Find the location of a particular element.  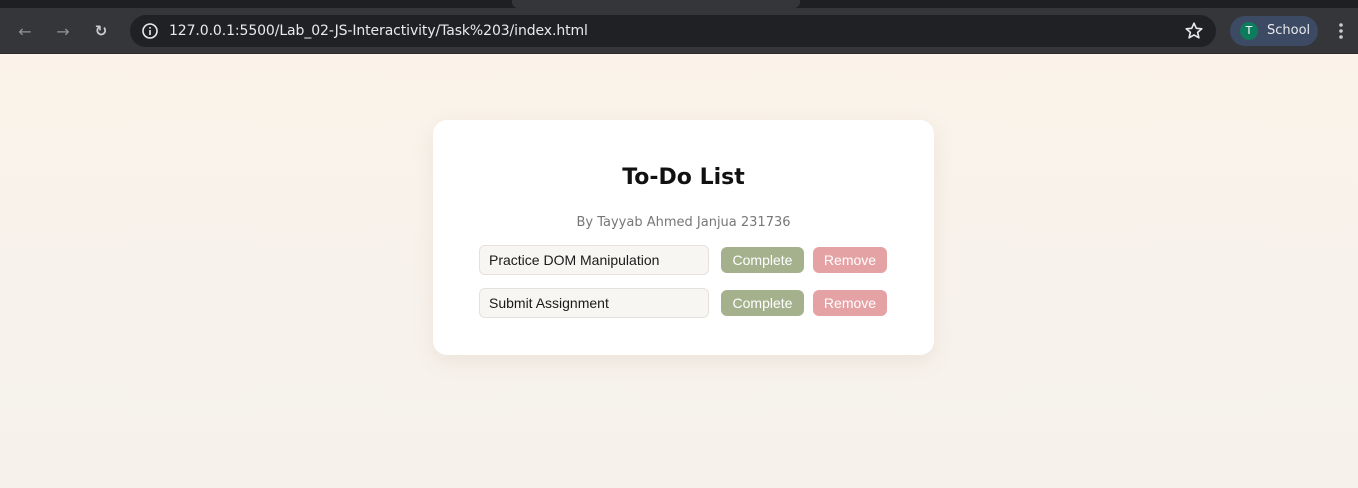

author-subtitle: By Tayyab Ahmed Janjua 231736 is located at coordinates (683, 222).